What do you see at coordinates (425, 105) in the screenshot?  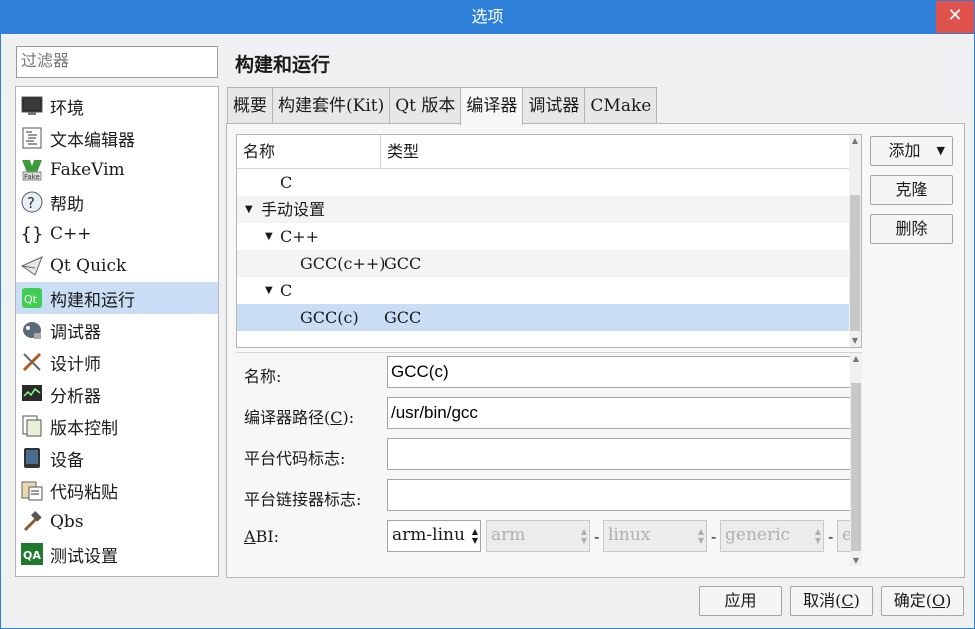 I see `tab-qt-versions: Qt 版本` at bounding box center [425, 105].